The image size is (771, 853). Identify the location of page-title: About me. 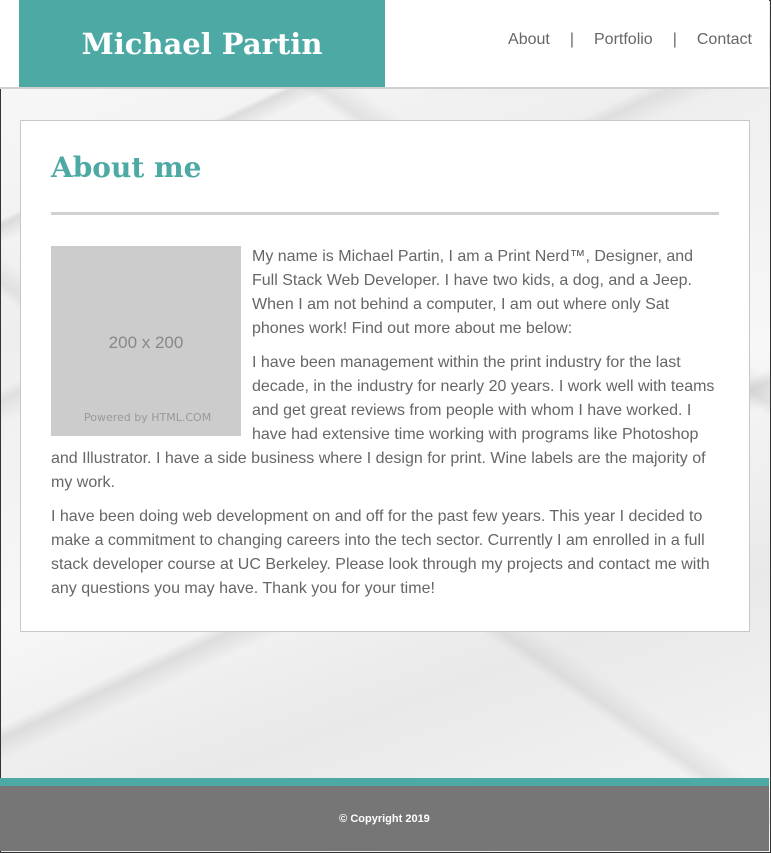
(126, 167).